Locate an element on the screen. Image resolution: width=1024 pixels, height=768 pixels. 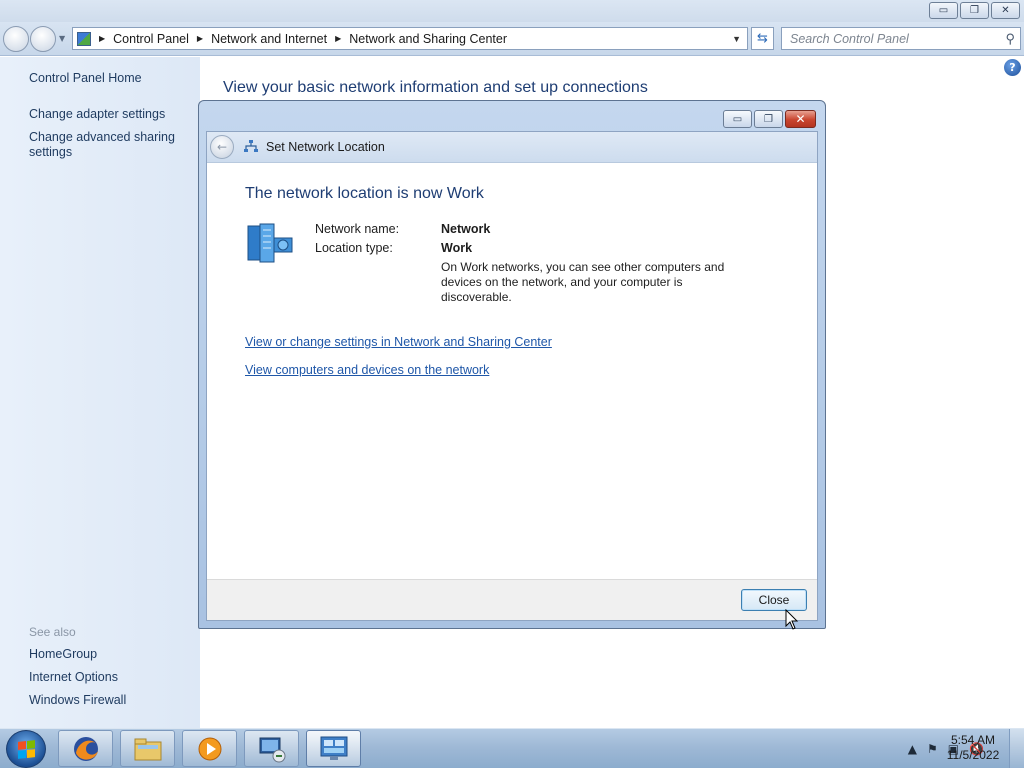
mouse-cursor-icon is located at coordinates (792, 619).